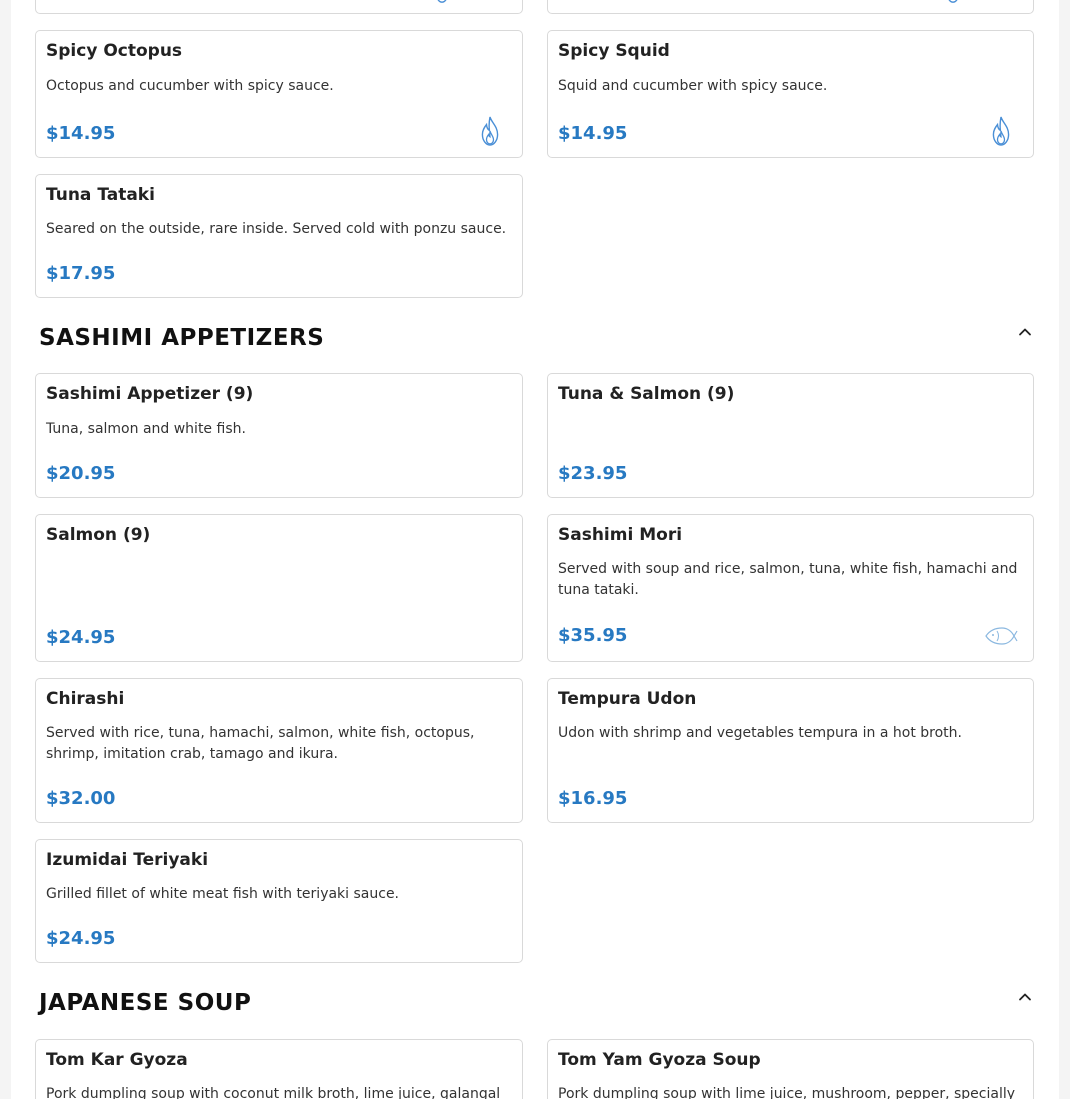 Image resolution: width=1070 pixels, height=1099 pixels. Describe the element at coordinates (182, 338) in the screenshot. I see `section-title: SASHIMI APPETIZERS` at that location.